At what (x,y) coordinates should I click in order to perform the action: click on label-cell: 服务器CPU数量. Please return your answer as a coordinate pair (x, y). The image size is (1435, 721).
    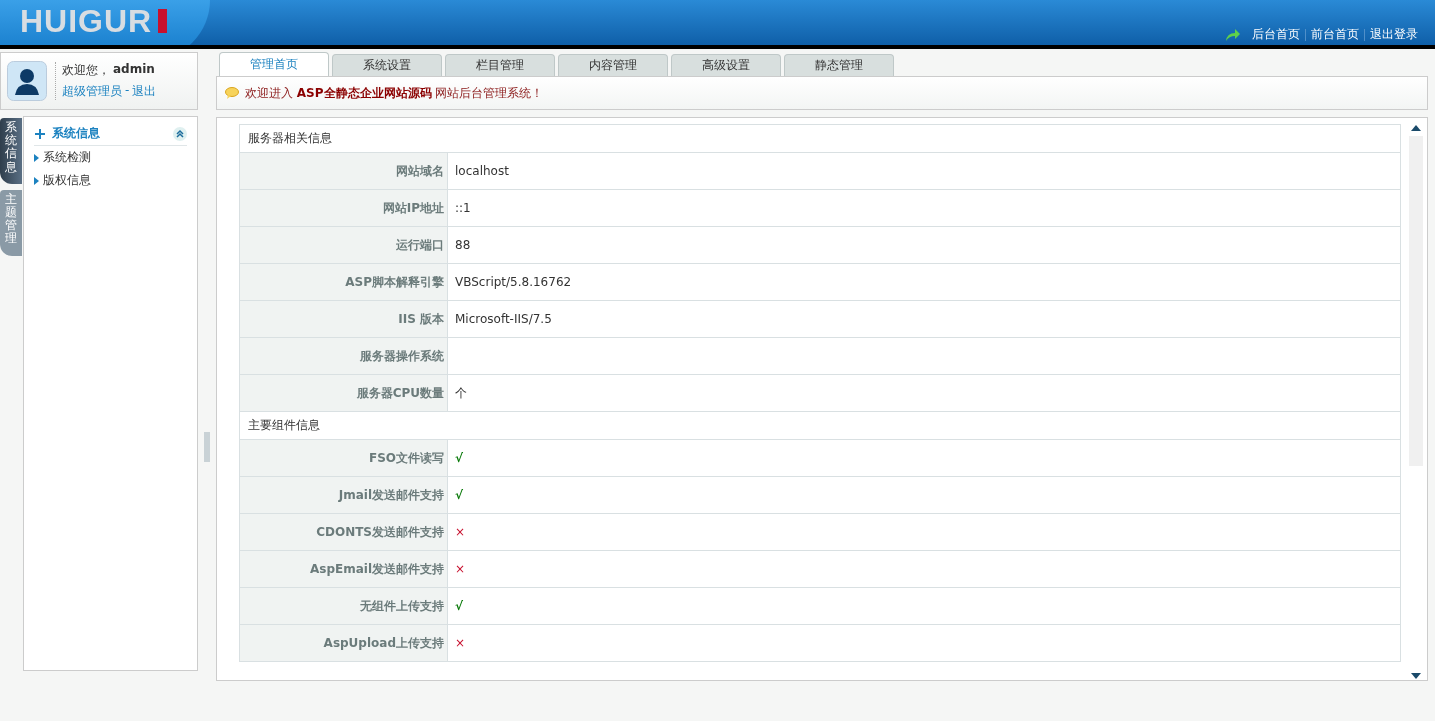
    Looking at the image, I should click on (344, 393).